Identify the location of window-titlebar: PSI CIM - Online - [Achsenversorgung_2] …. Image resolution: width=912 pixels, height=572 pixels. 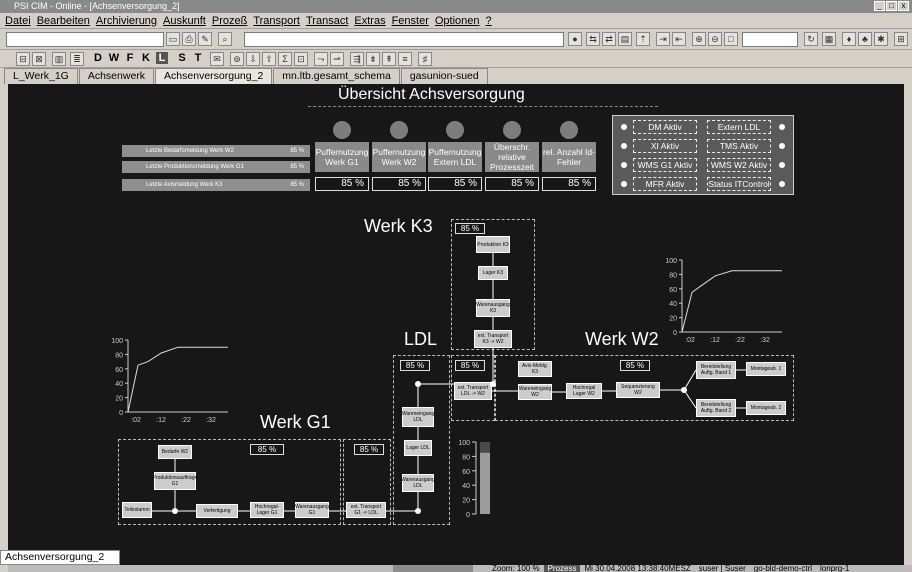
(456, 6).